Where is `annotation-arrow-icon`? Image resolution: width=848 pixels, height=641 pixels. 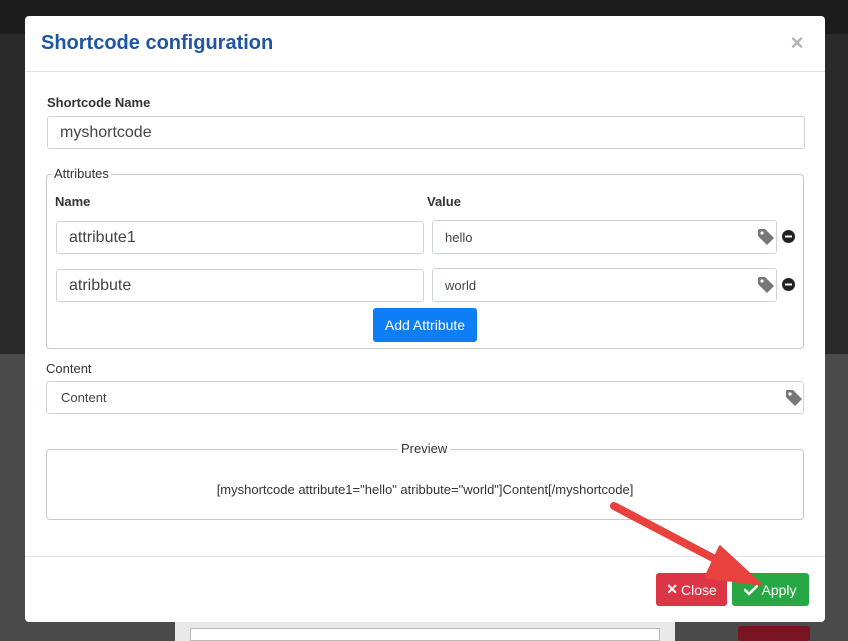
annotation-arrow-icon is located at coordinates (686, 544).